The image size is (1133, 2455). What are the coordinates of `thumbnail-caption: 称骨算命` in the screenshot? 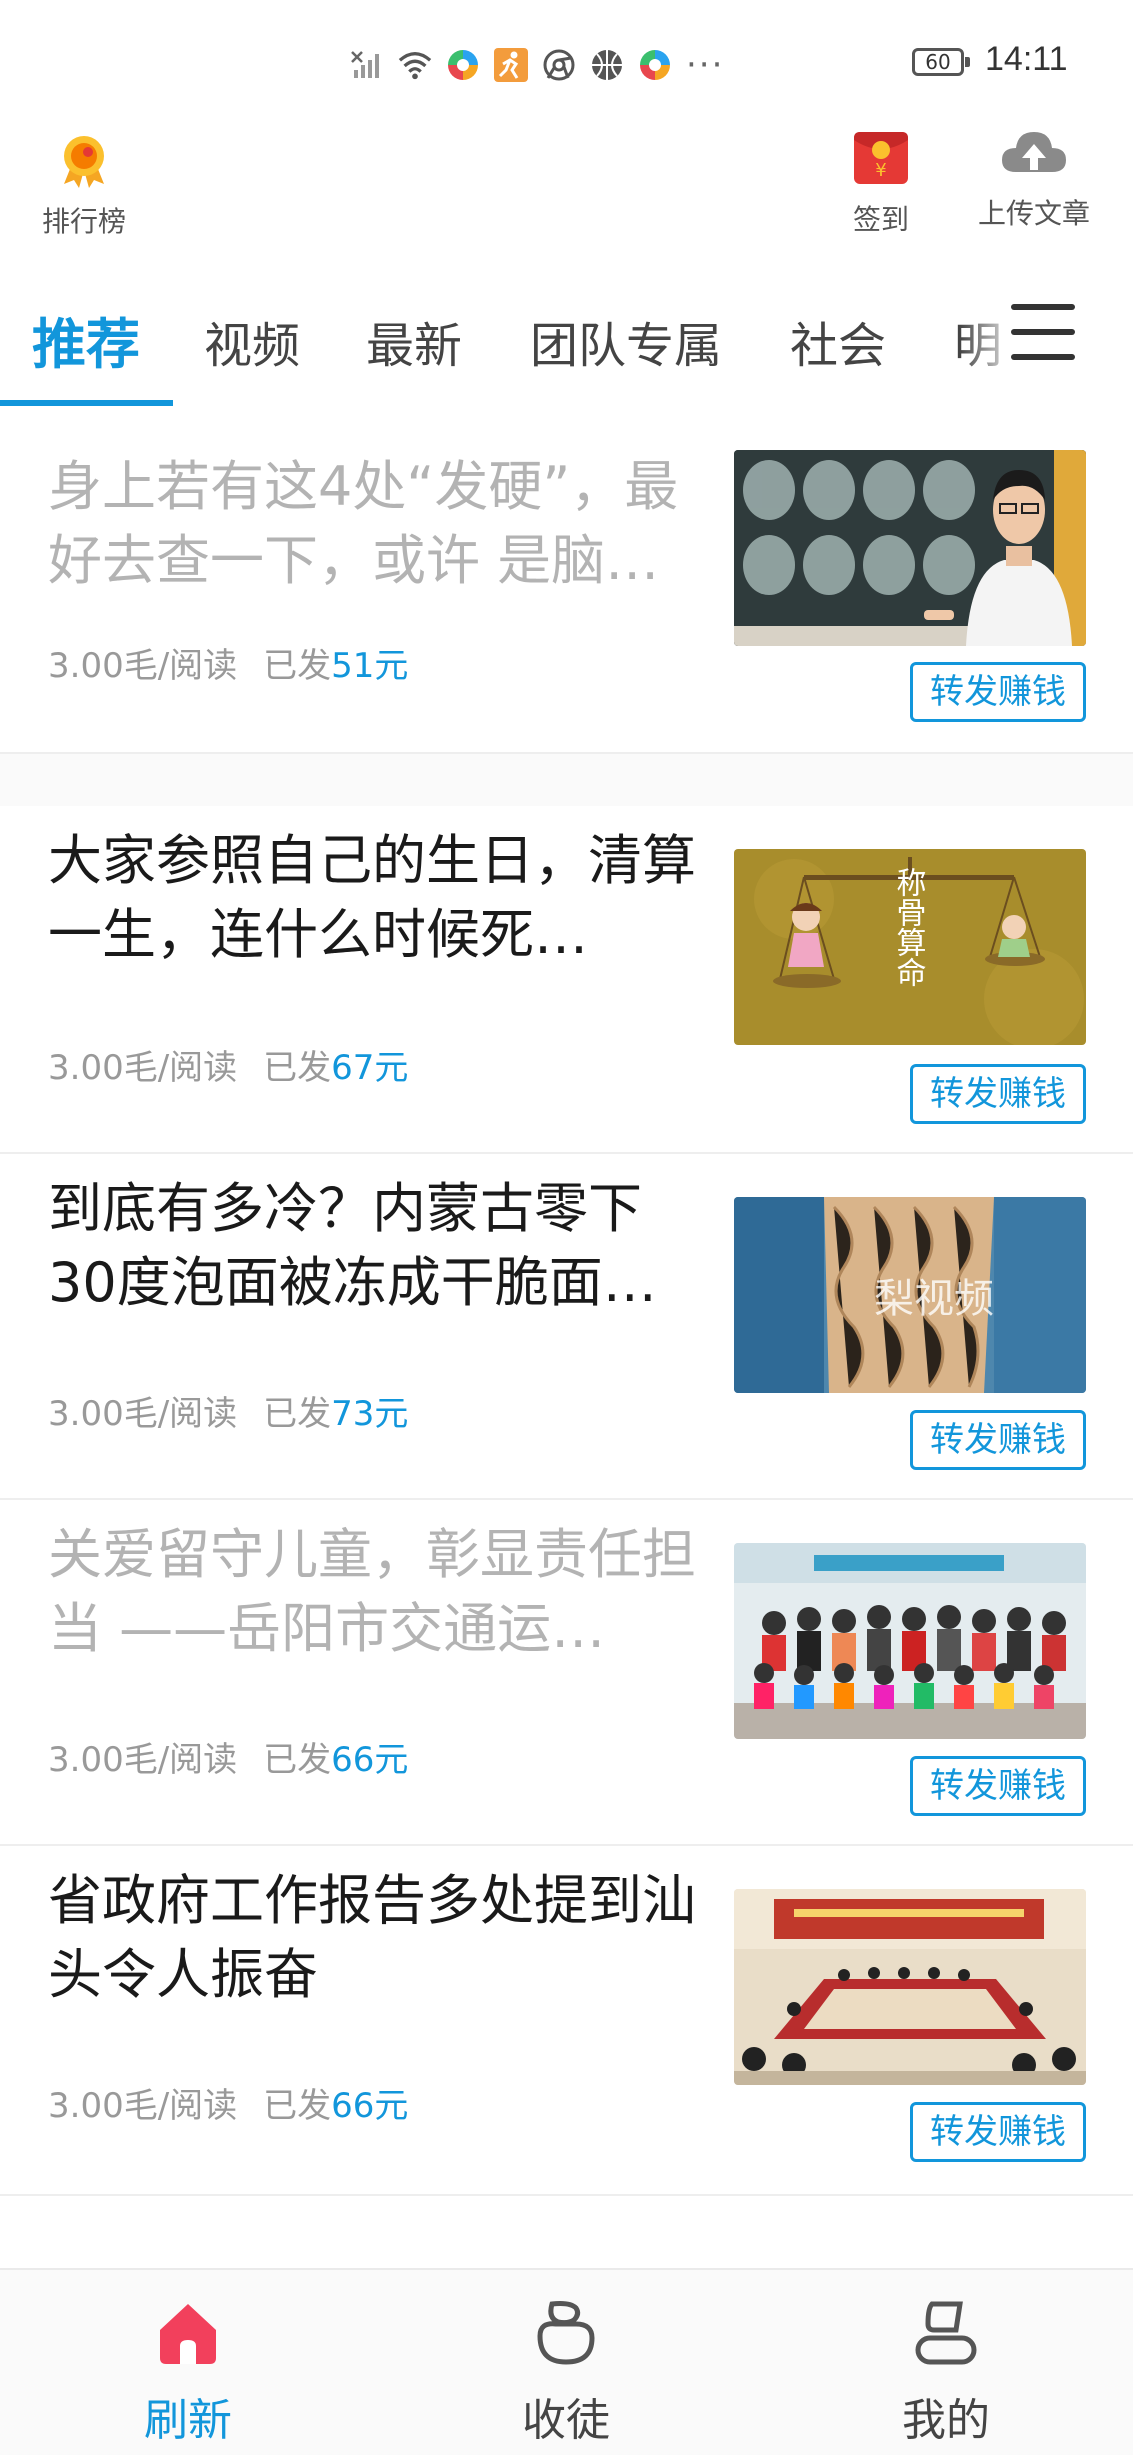 It's located at (909, 927).